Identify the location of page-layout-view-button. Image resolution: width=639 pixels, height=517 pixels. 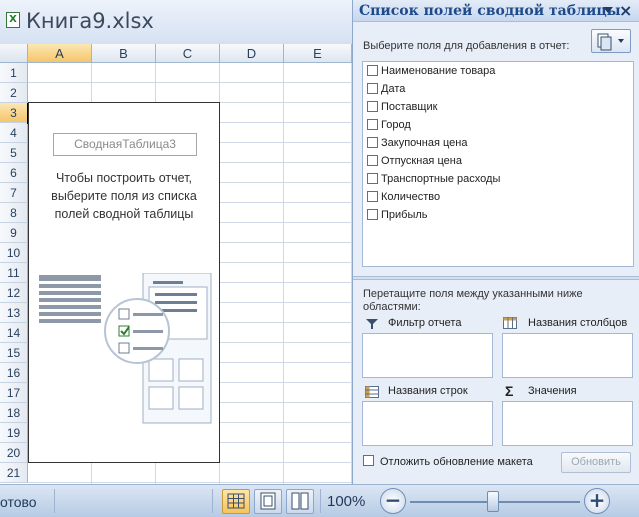
(268, 501).